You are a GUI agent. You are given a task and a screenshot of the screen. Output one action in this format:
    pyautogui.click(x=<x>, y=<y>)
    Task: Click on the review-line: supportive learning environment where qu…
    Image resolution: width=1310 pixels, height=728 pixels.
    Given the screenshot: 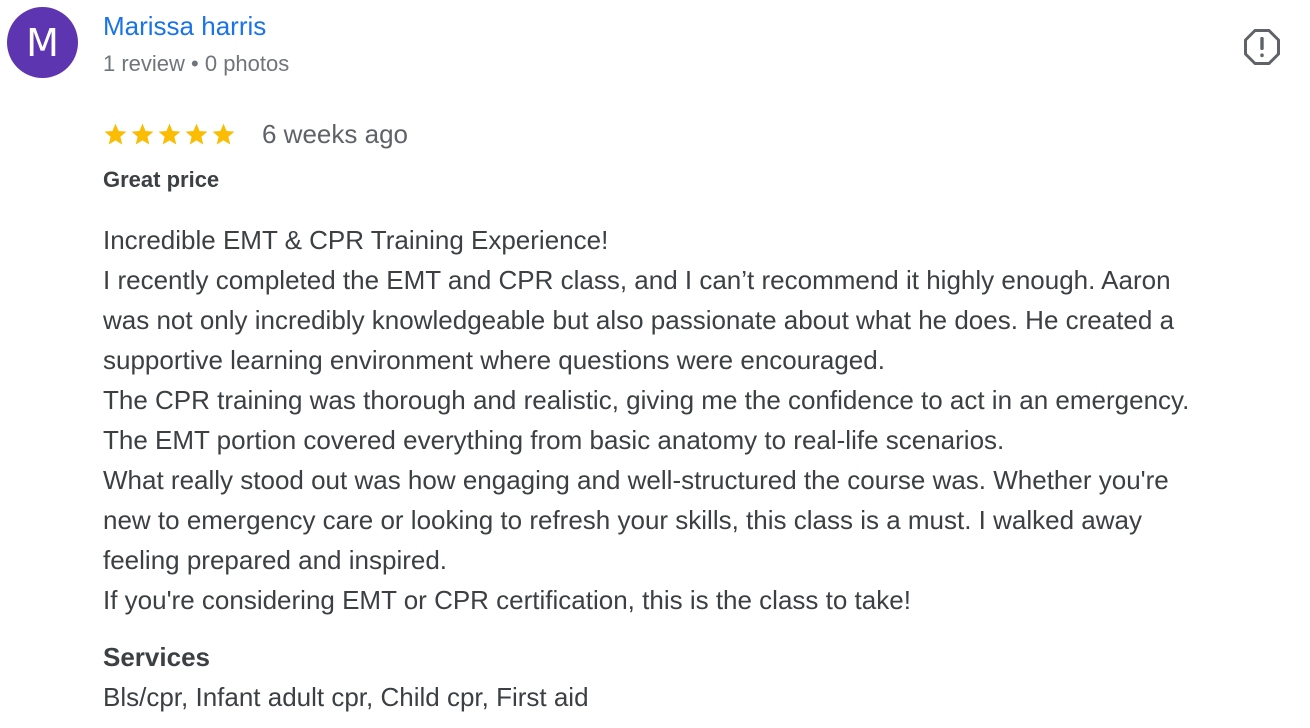 What is the action you would take?
    pyautogui.click(x=494, y=360)
    